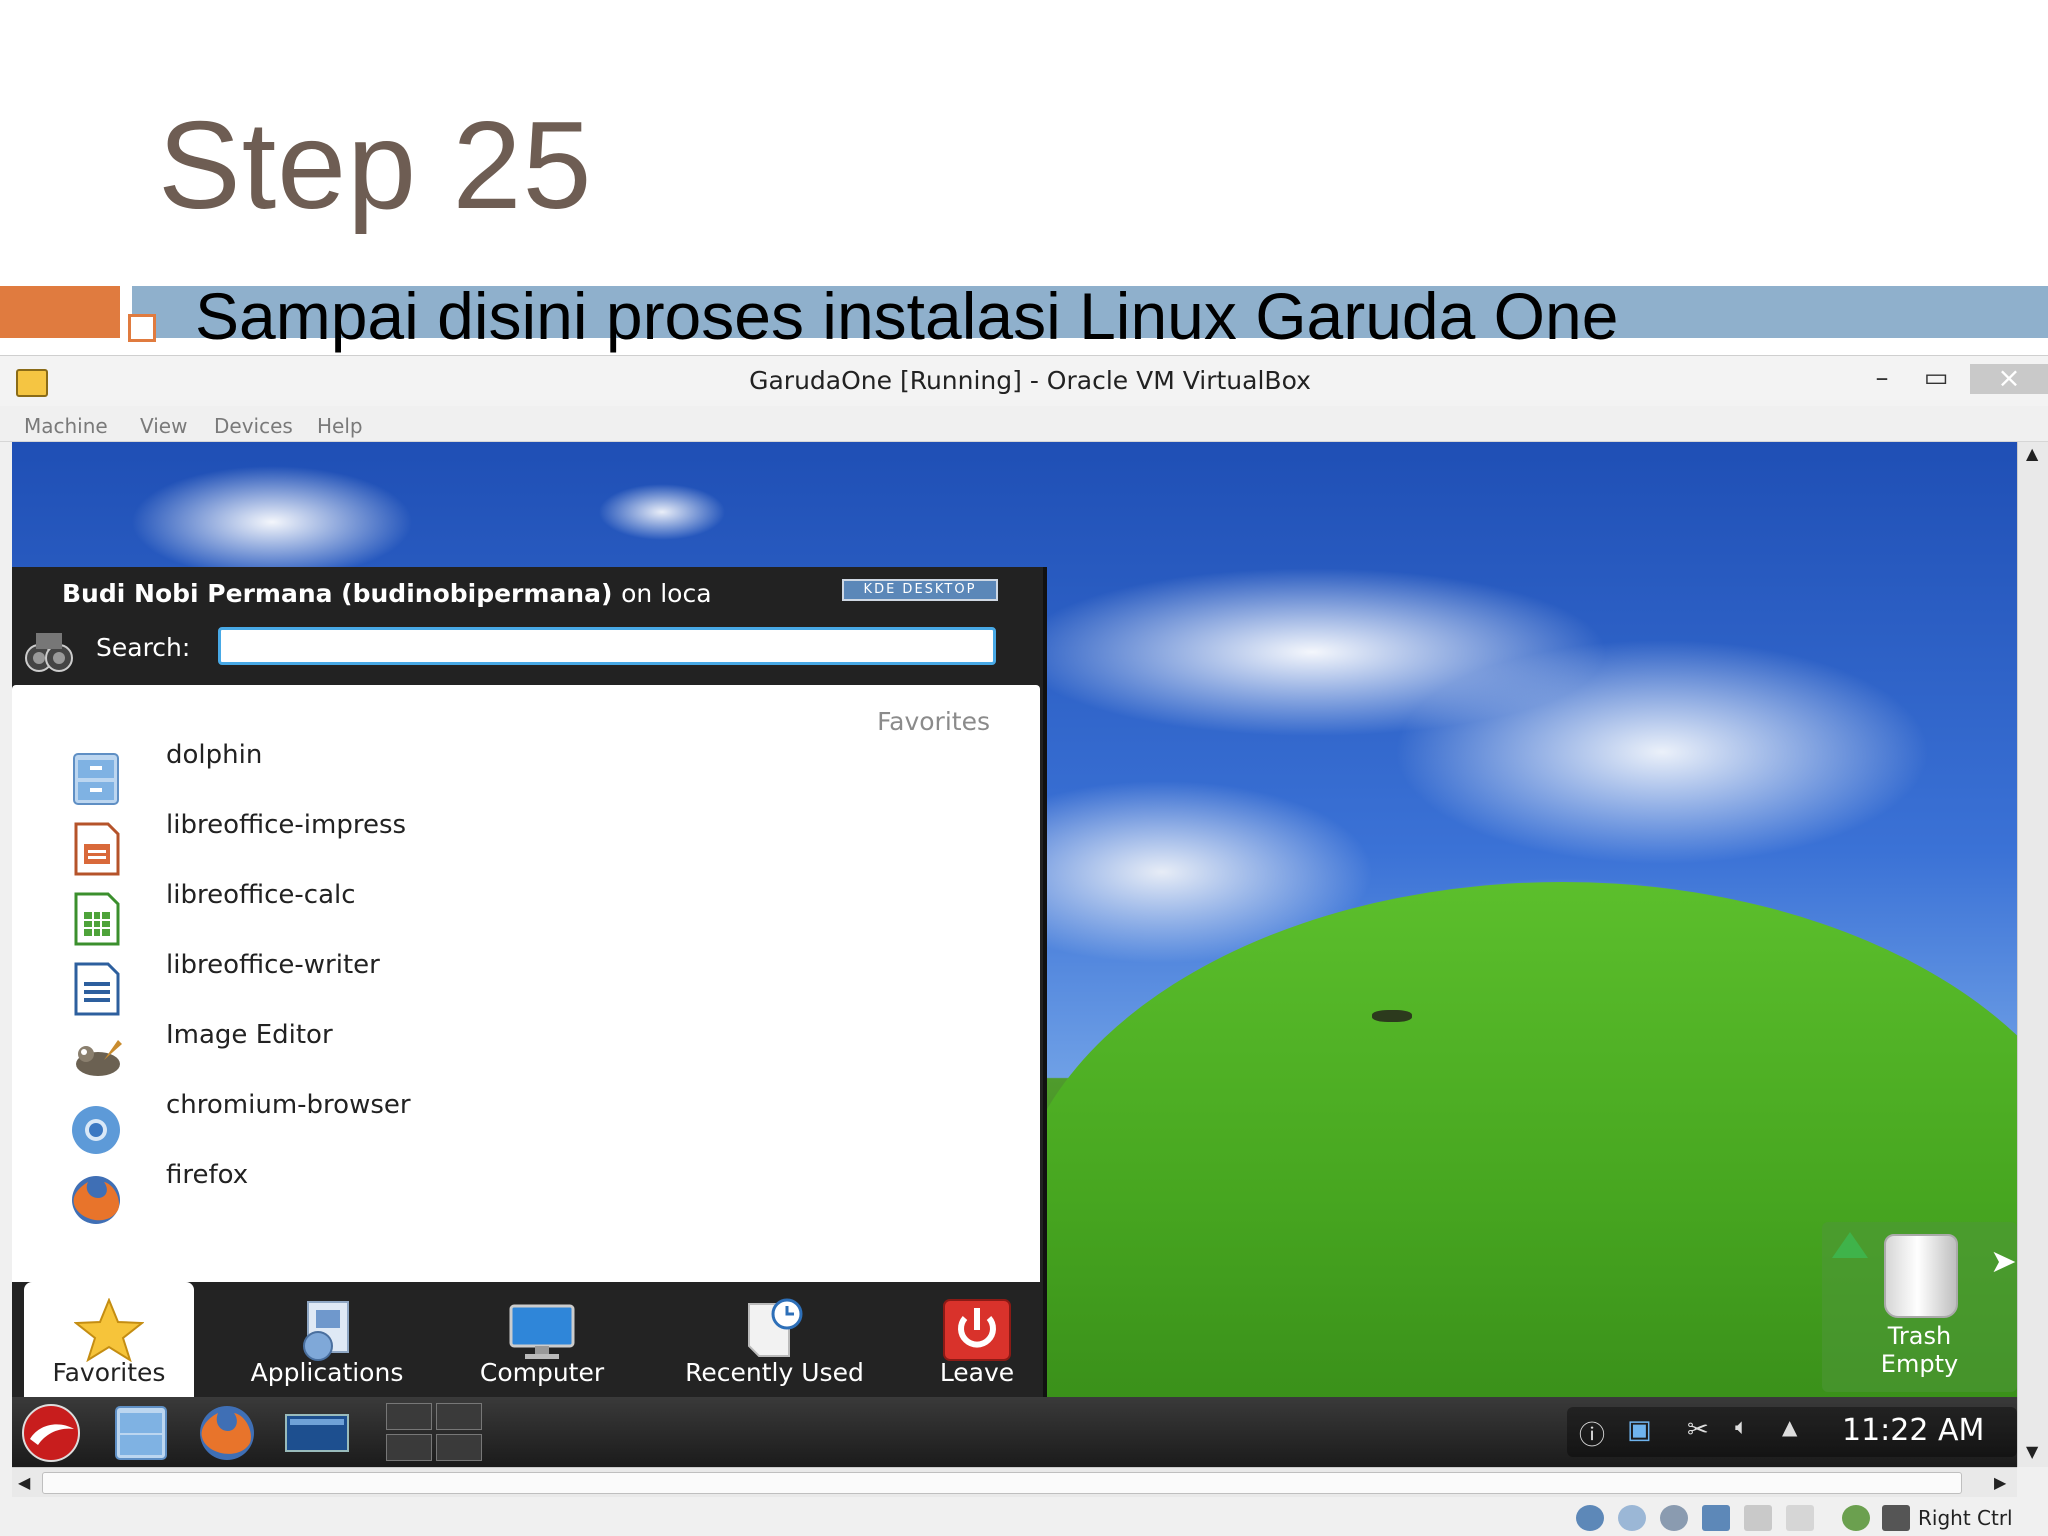 Image resolution: width=2048 pixels, height=1536 pixels. Describe the element at coordinates (2003, 1261) in the screenshot. I see `mouse-pointer-icon: ➤` at that location.